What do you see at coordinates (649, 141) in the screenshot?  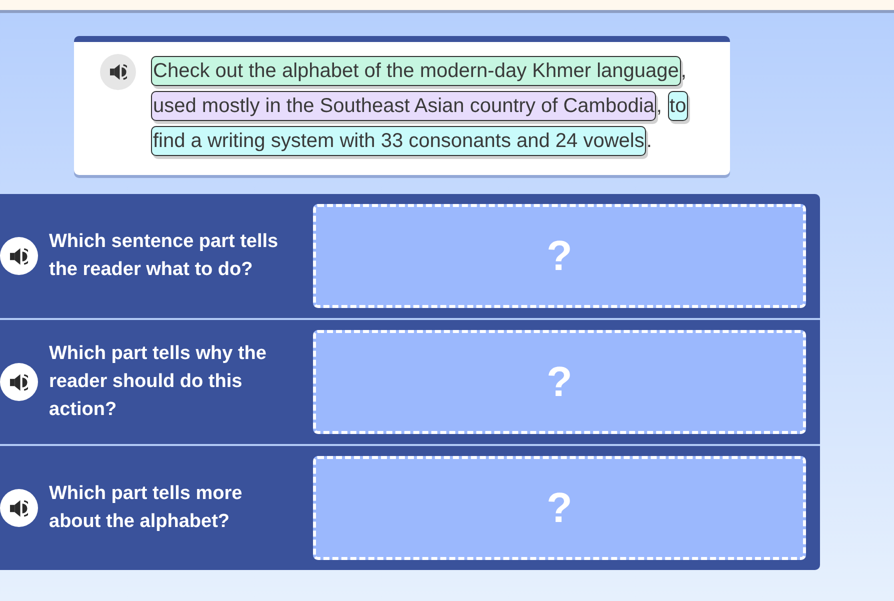 I see `punctuation-text: .` at bounding box center [649, 141].